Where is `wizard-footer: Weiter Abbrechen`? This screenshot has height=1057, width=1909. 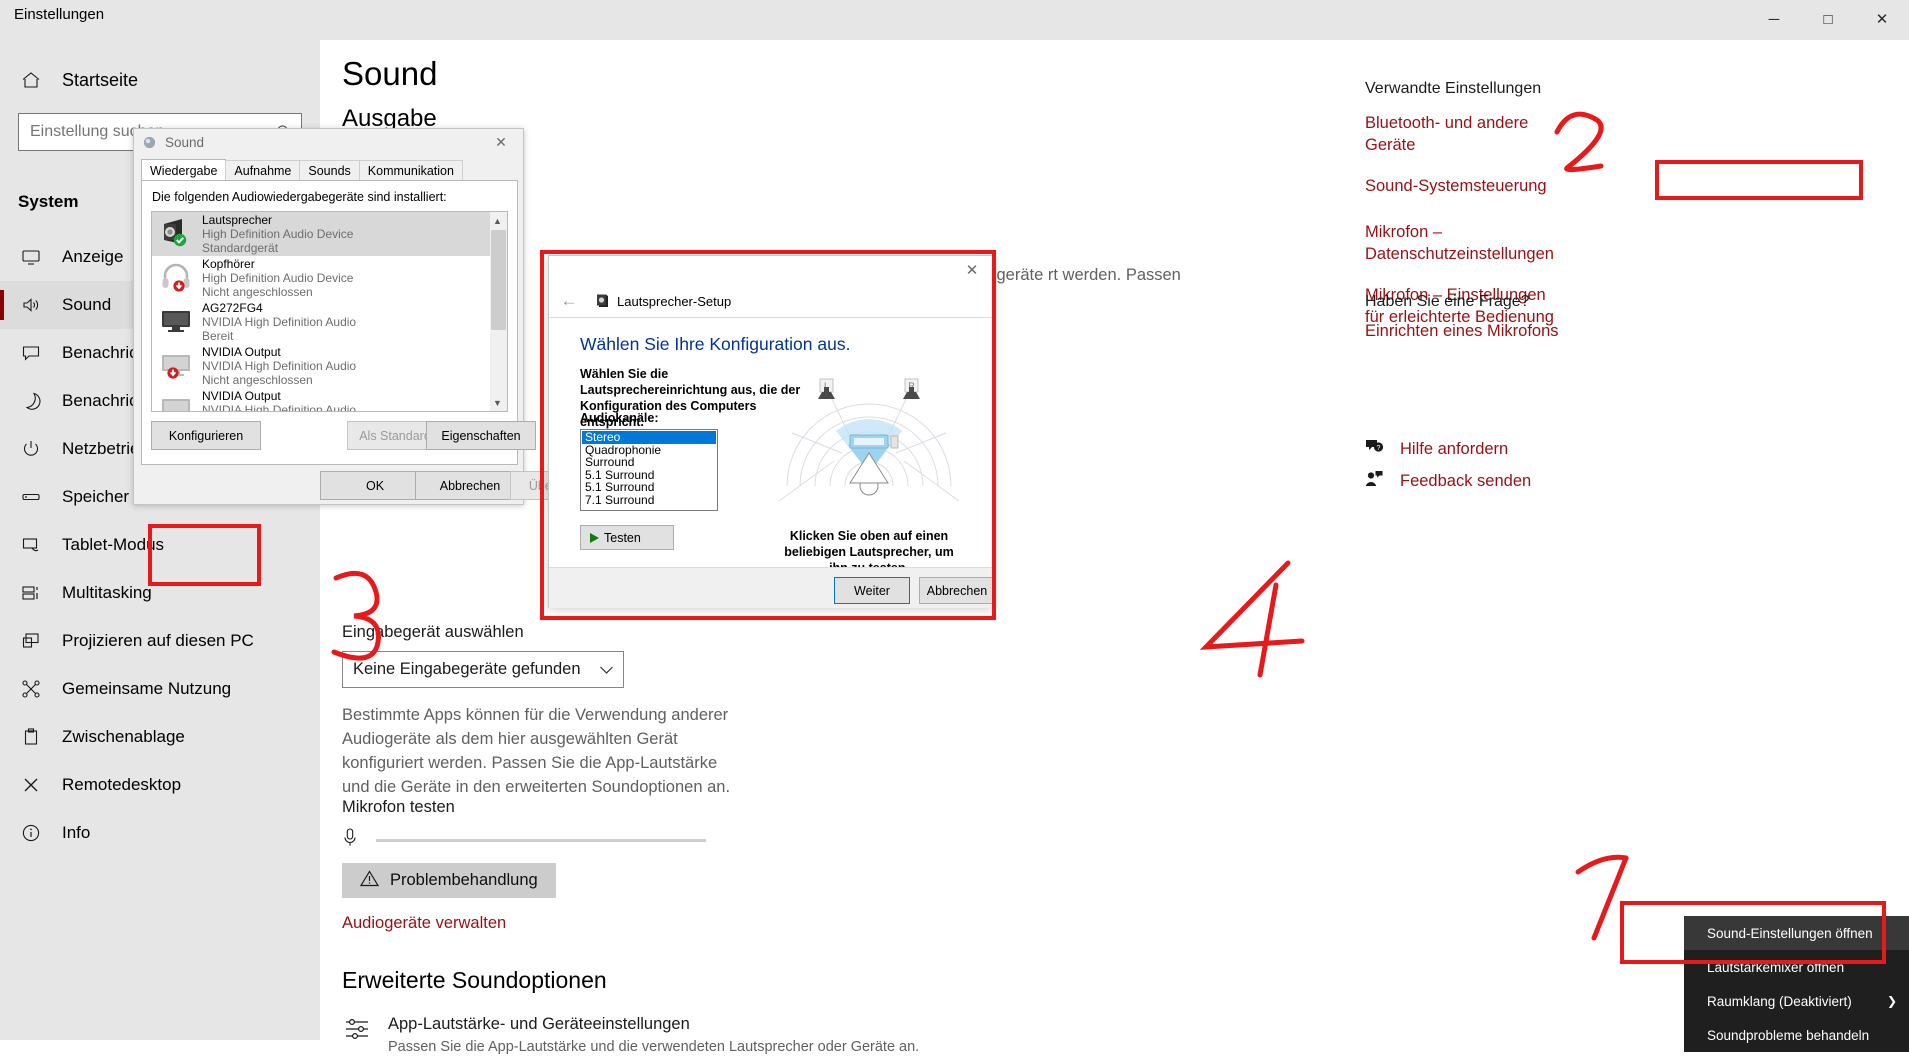 wizard-footer: Weiter Abbrechen is located at coordinates (772, 587).